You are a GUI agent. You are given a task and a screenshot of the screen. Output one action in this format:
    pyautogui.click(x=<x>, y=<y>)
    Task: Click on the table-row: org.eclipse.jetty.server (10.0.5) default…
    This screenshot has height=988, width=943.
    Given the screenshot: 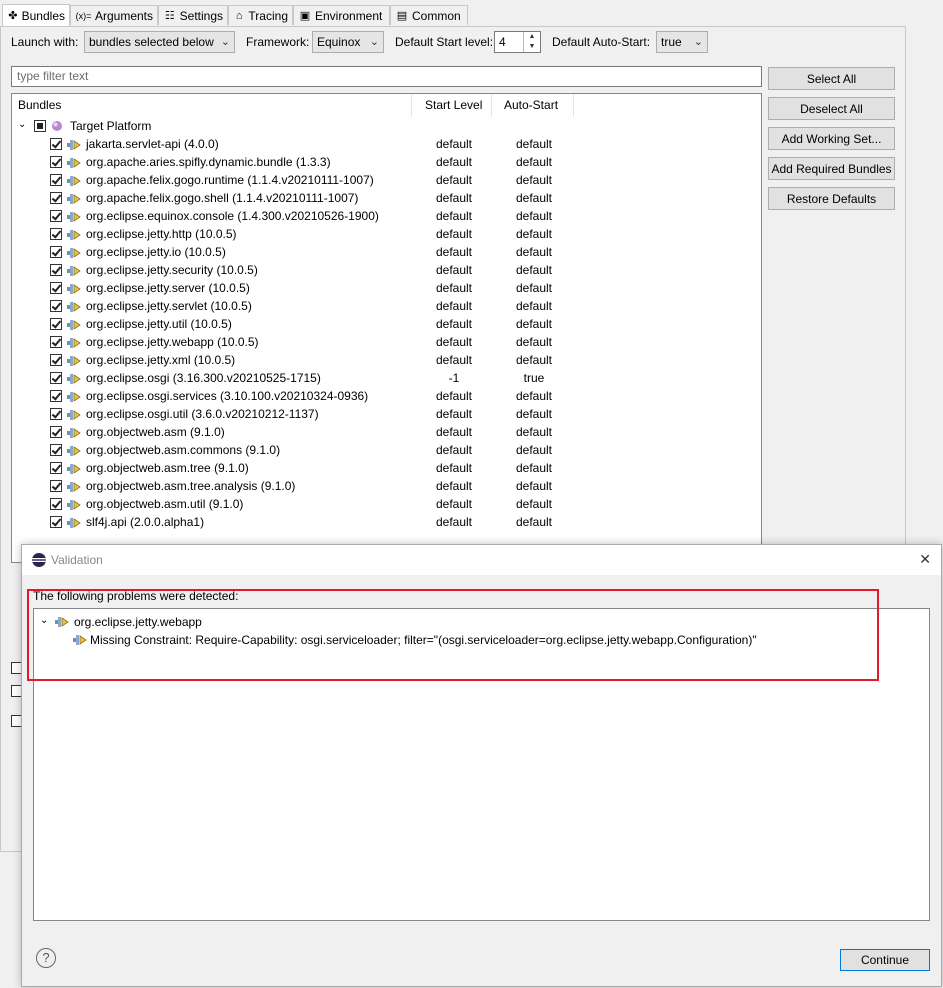 What is the action you would take?
    pyautogui.click(x=386, y=289)
    